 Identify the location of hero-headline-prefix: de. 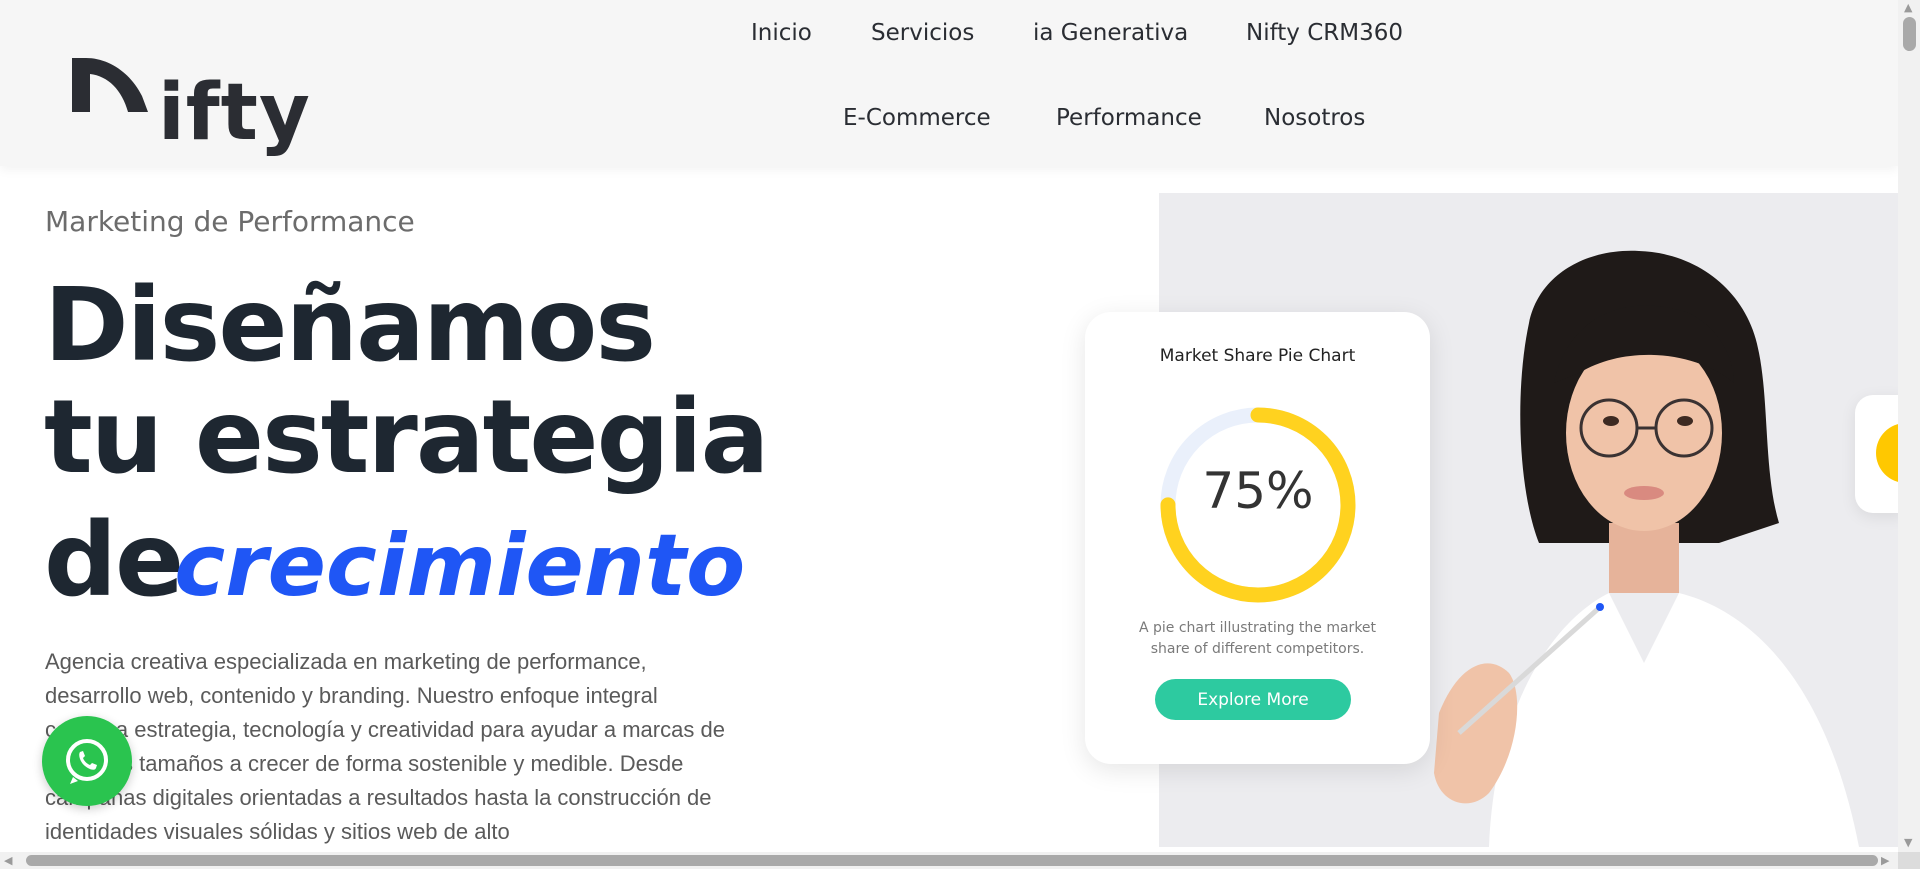
(114, 560).